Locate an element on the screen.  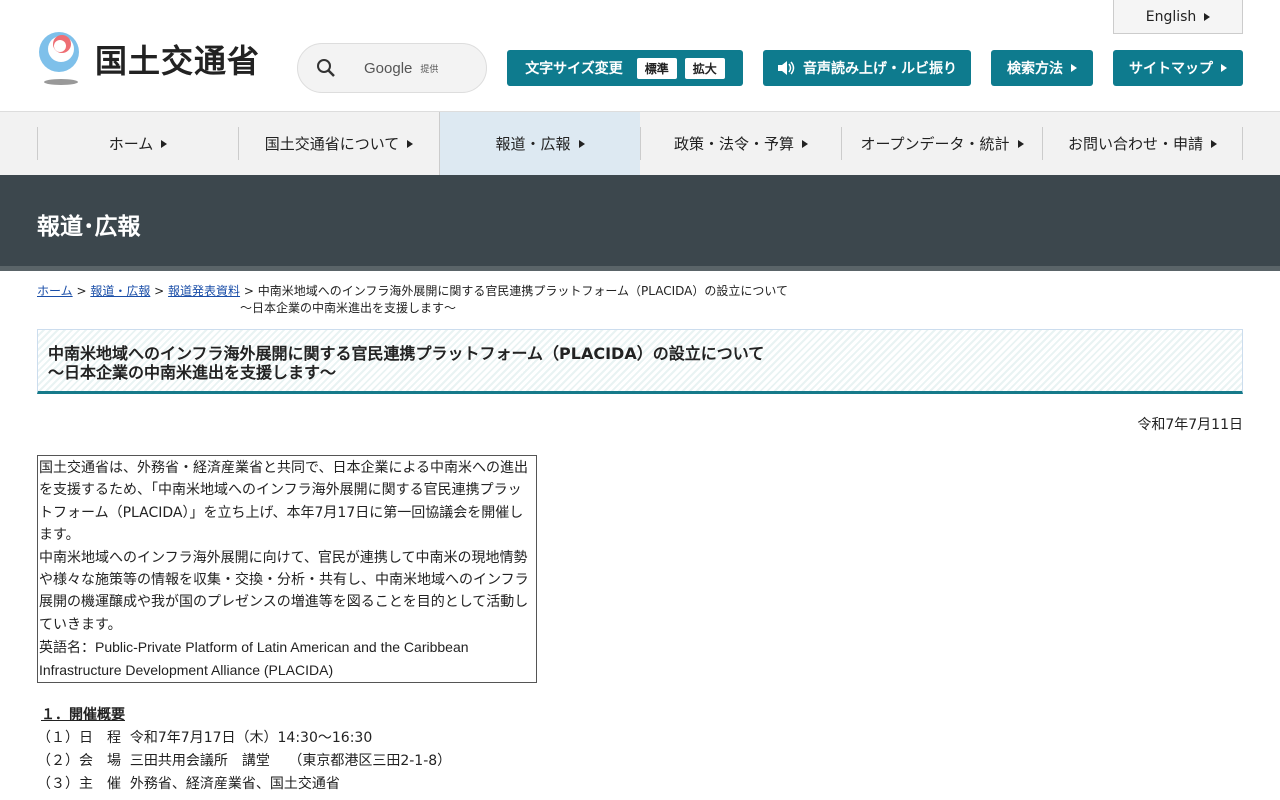
sitemap-button: サイトマップ is located at coordinates (1178, 68).